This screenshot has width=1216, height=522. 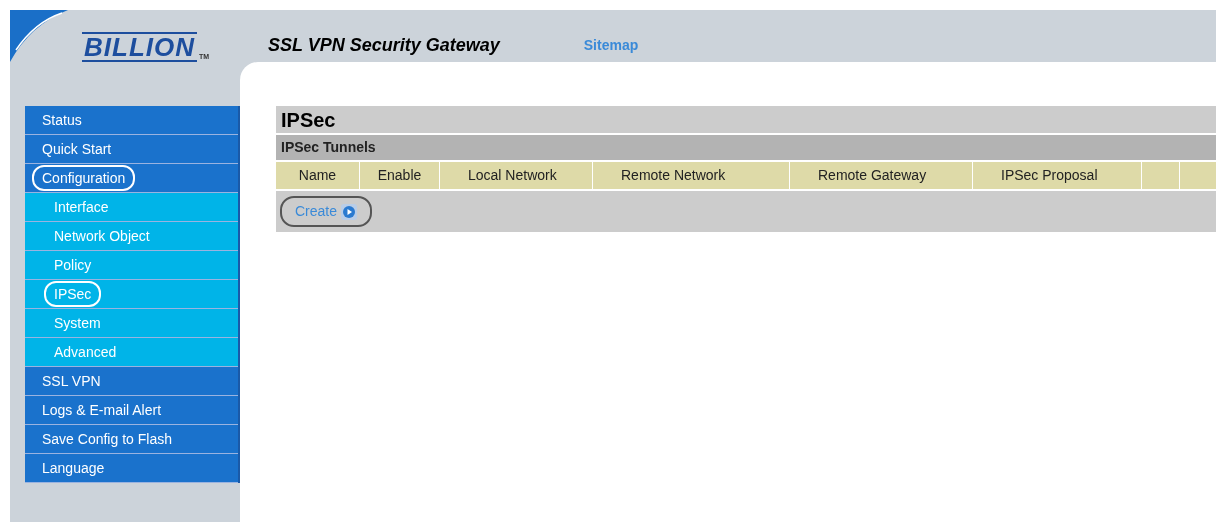 What do you see at coordinates (611, 45) in the screenshot?
I see `sitemap-link: Sitemap` at bounding box center [611, 45].